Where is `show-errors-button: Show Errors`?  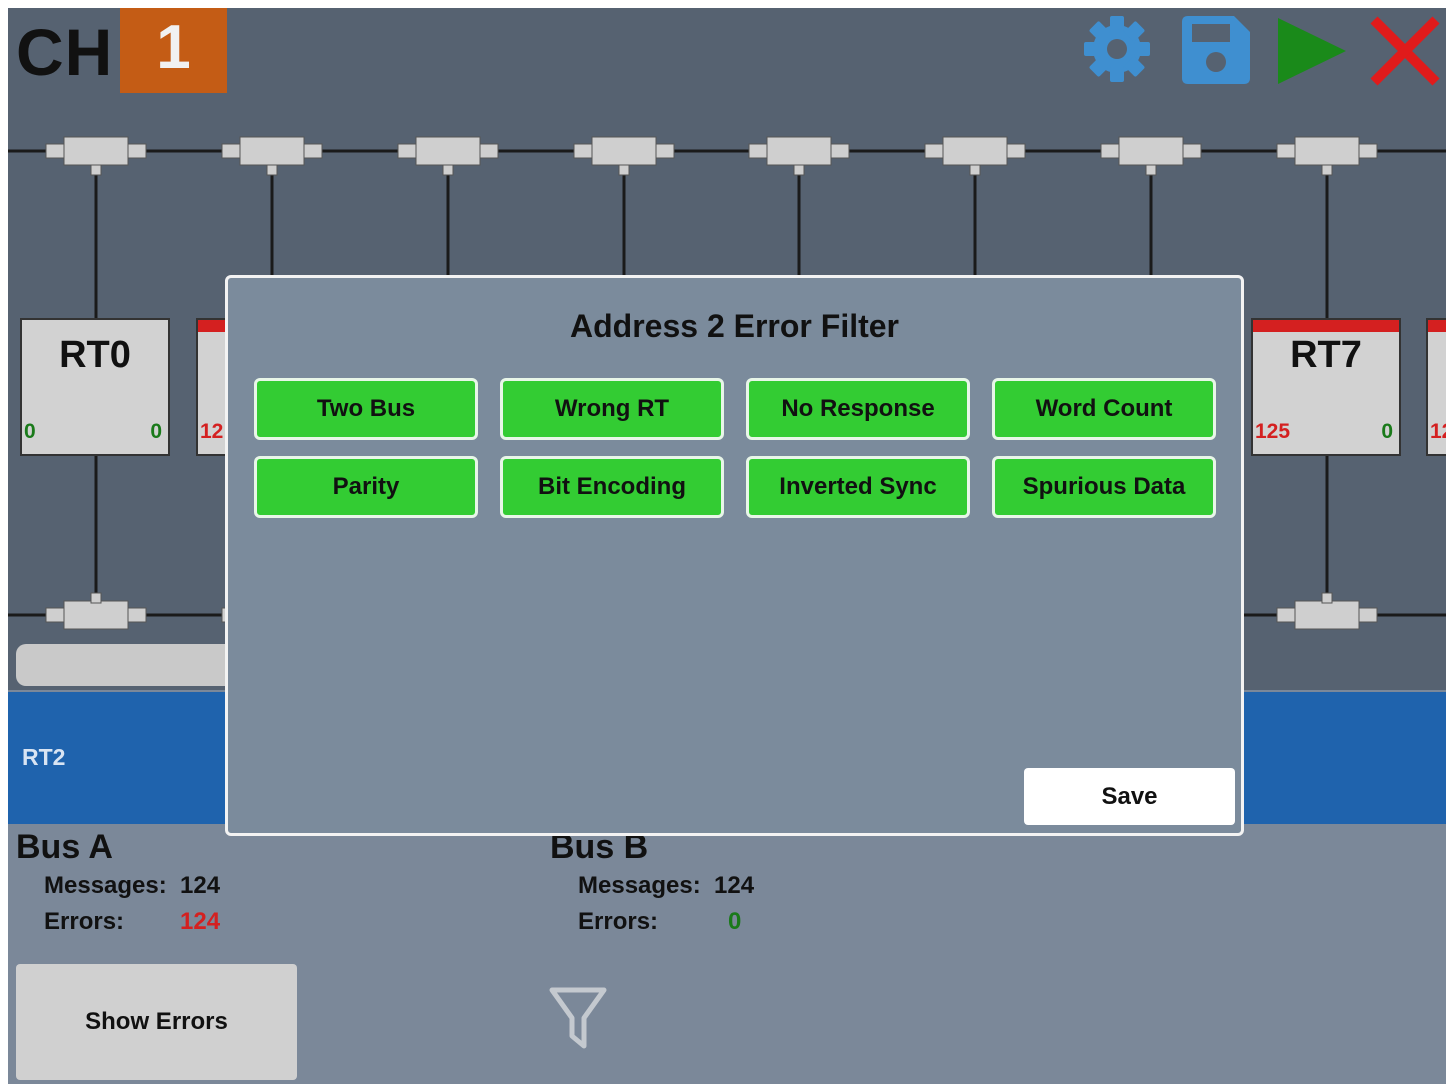 show-errors-button: Show Errors is located at coordinates (156, 1022).